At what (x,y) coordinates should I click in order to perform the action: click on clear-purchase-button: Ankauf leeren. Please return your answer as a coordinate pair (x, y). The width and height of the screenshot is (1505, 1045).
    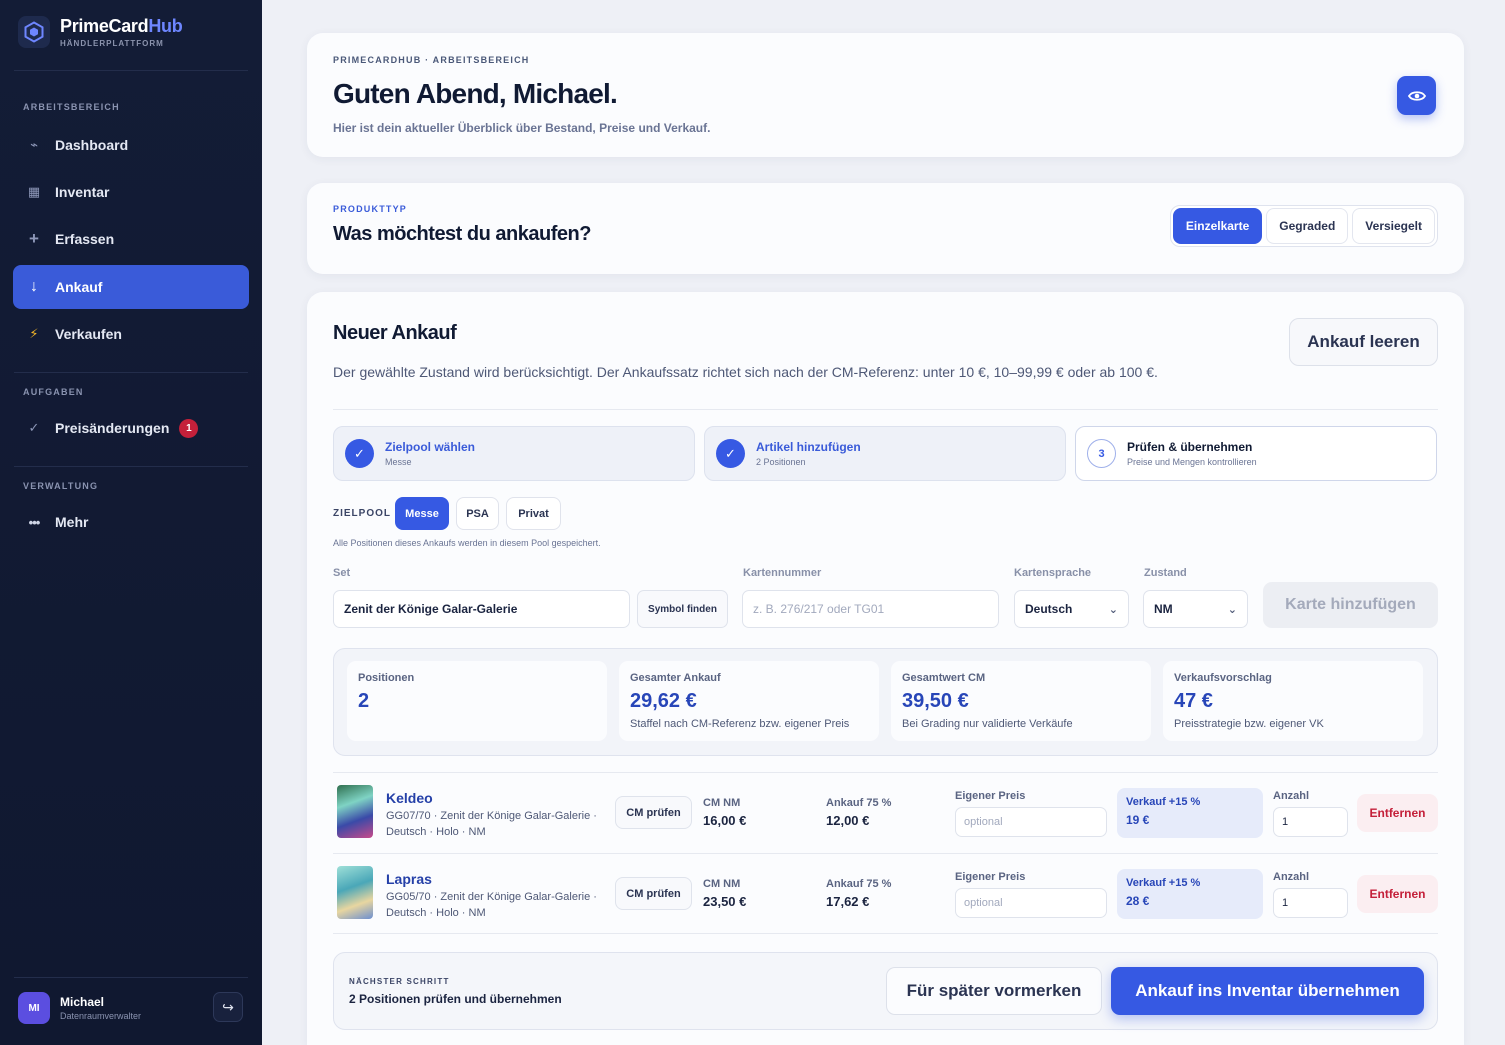
    Looking at the image, I should click on (1363, 342).